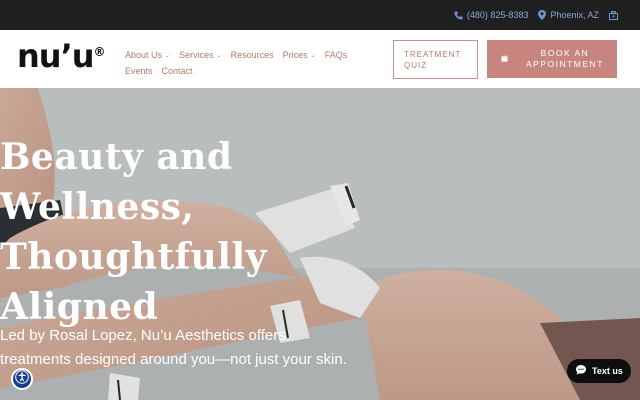 This screenshot has width=640, height=400. What do you see at coordinates (581, 371) in the screenshot?
I see `chat-bubble-icon` at bounding box center [581, 371].